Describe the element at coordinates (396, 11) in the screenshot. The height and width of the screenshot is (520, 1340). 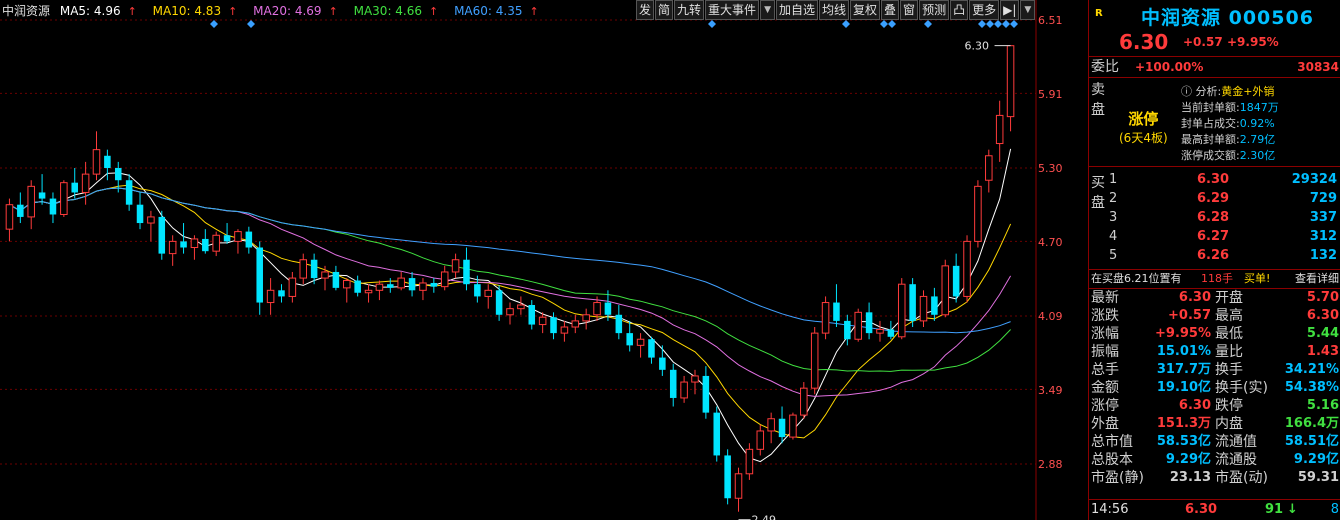
I see `ma30-label: MA30: 4.66 ↑` at that location.